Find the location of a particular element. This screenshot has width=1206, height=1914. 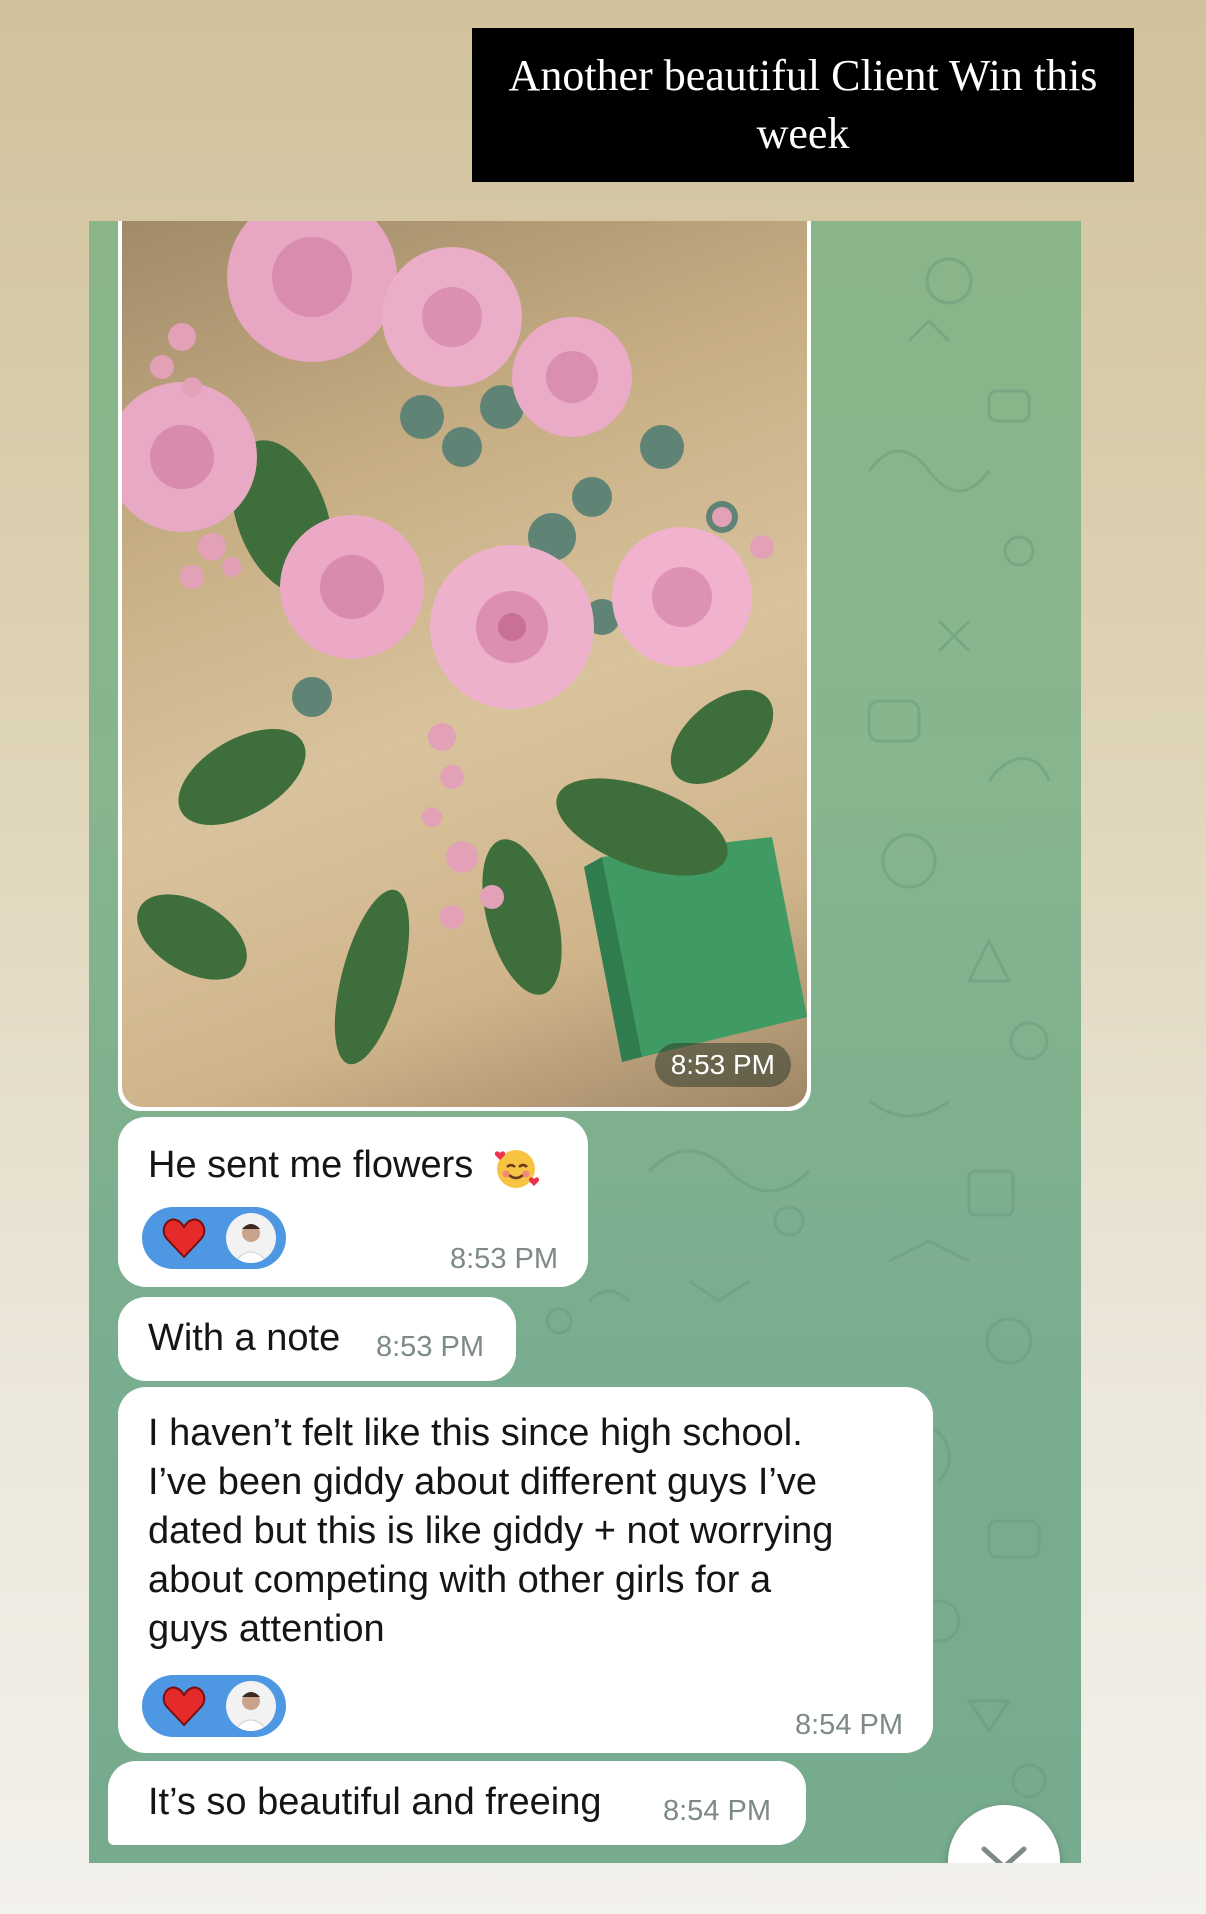

story-caption: Another beautiful Client Win this week is located at coordinates (803, 105).